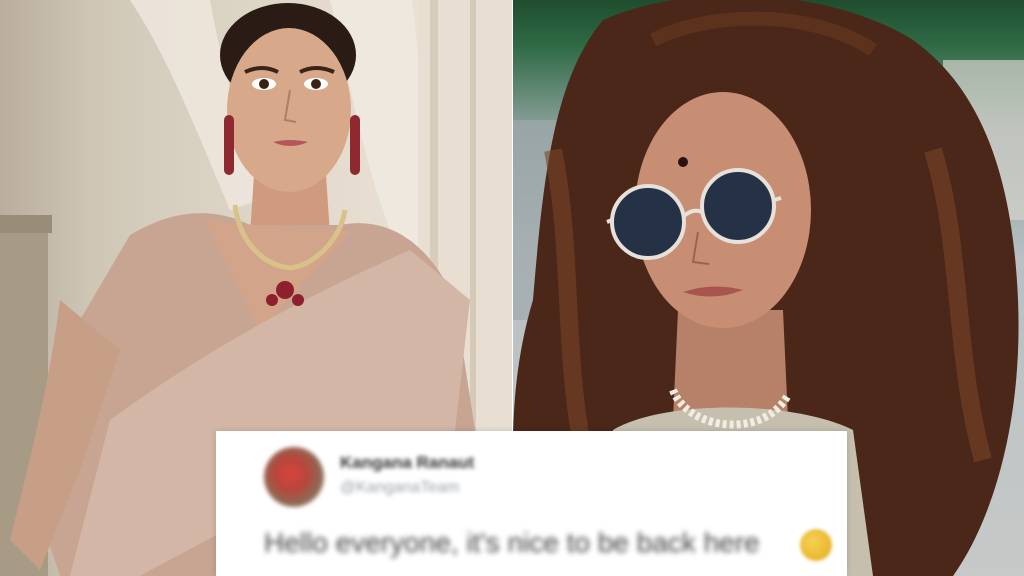 This screenshot has height=576, width=1024. Describe the element at coordinates (400, 487) in the screenshot. I see `tweet-handle: @KanganaTeam` at that location.